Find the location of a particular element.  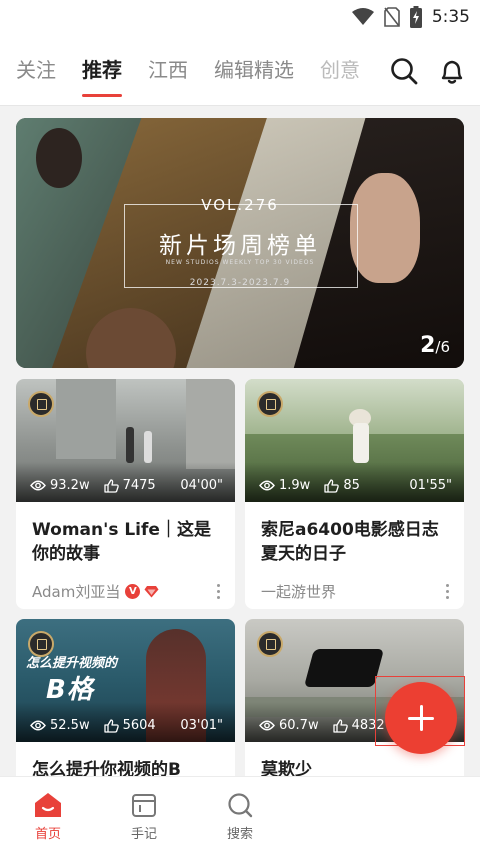

hero-pager: 2/6 is located at coordinates (435, 345).